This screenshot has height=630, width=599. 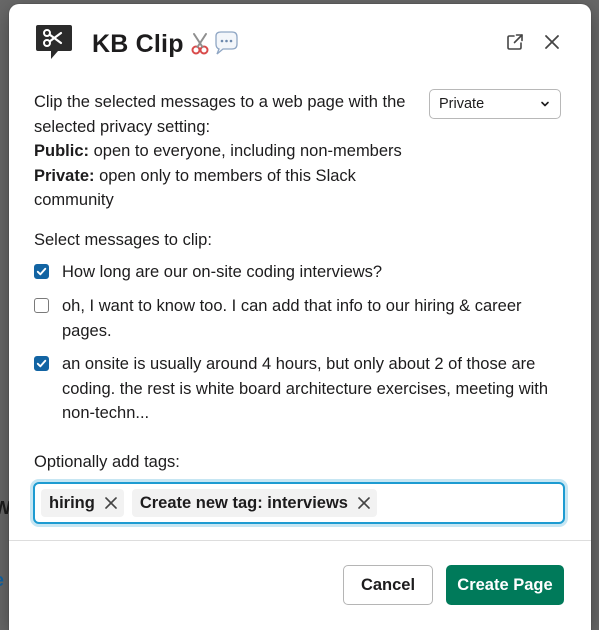 I want to click on private-label: Private:, so click(x=64, y=175).